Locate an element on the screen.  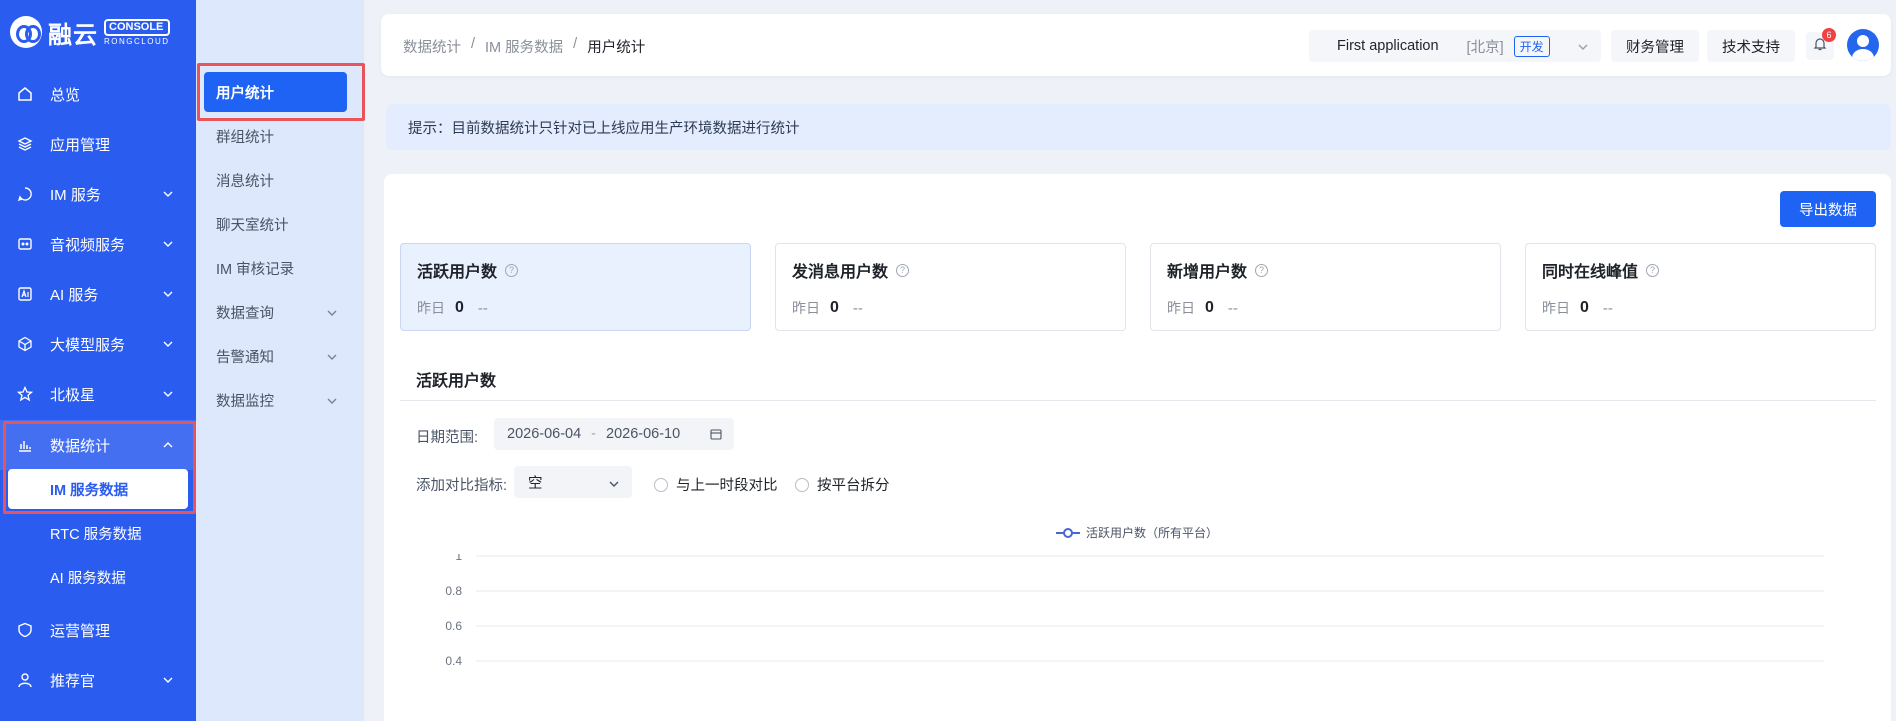
metric-card-message-users: 发消息用户数? 昨日 0 -- is located at coordinates (950, 287).